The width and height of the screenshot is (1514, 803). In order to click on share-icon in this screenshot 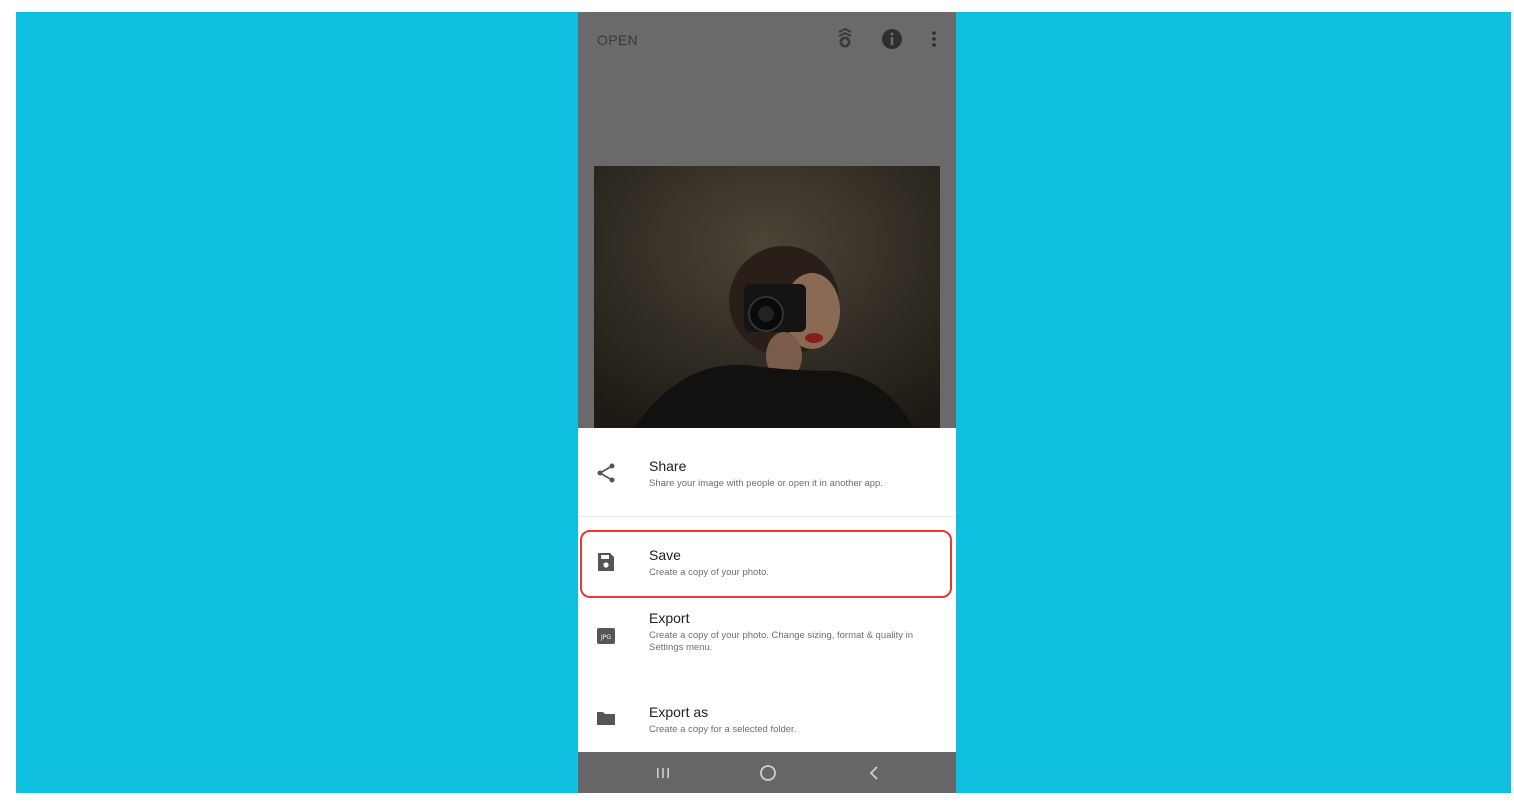, I will do `click(606, 473)`.